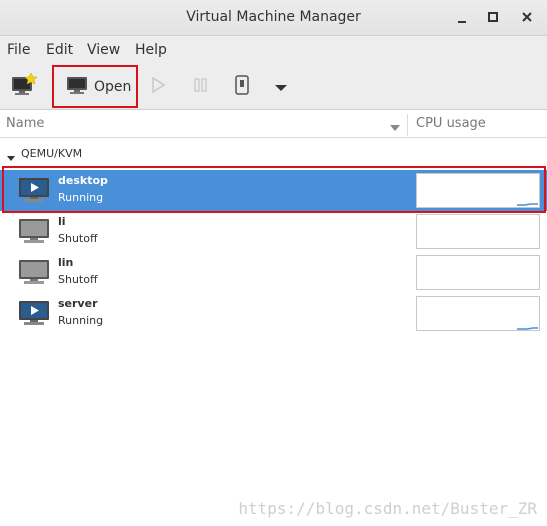 This screenshot has width=547, height=526. I want to click on column-name: Name, so click(25, 123).